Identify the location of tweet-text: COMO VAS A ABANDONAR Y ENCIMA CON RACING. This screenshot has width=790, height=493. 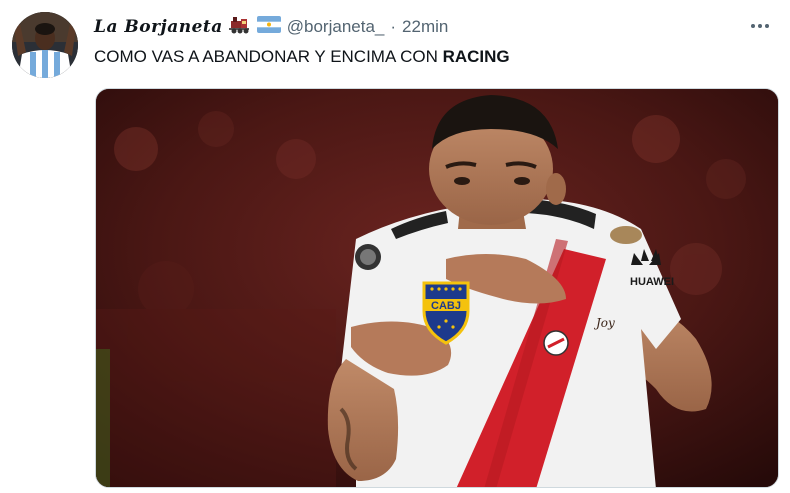
(302, 57).